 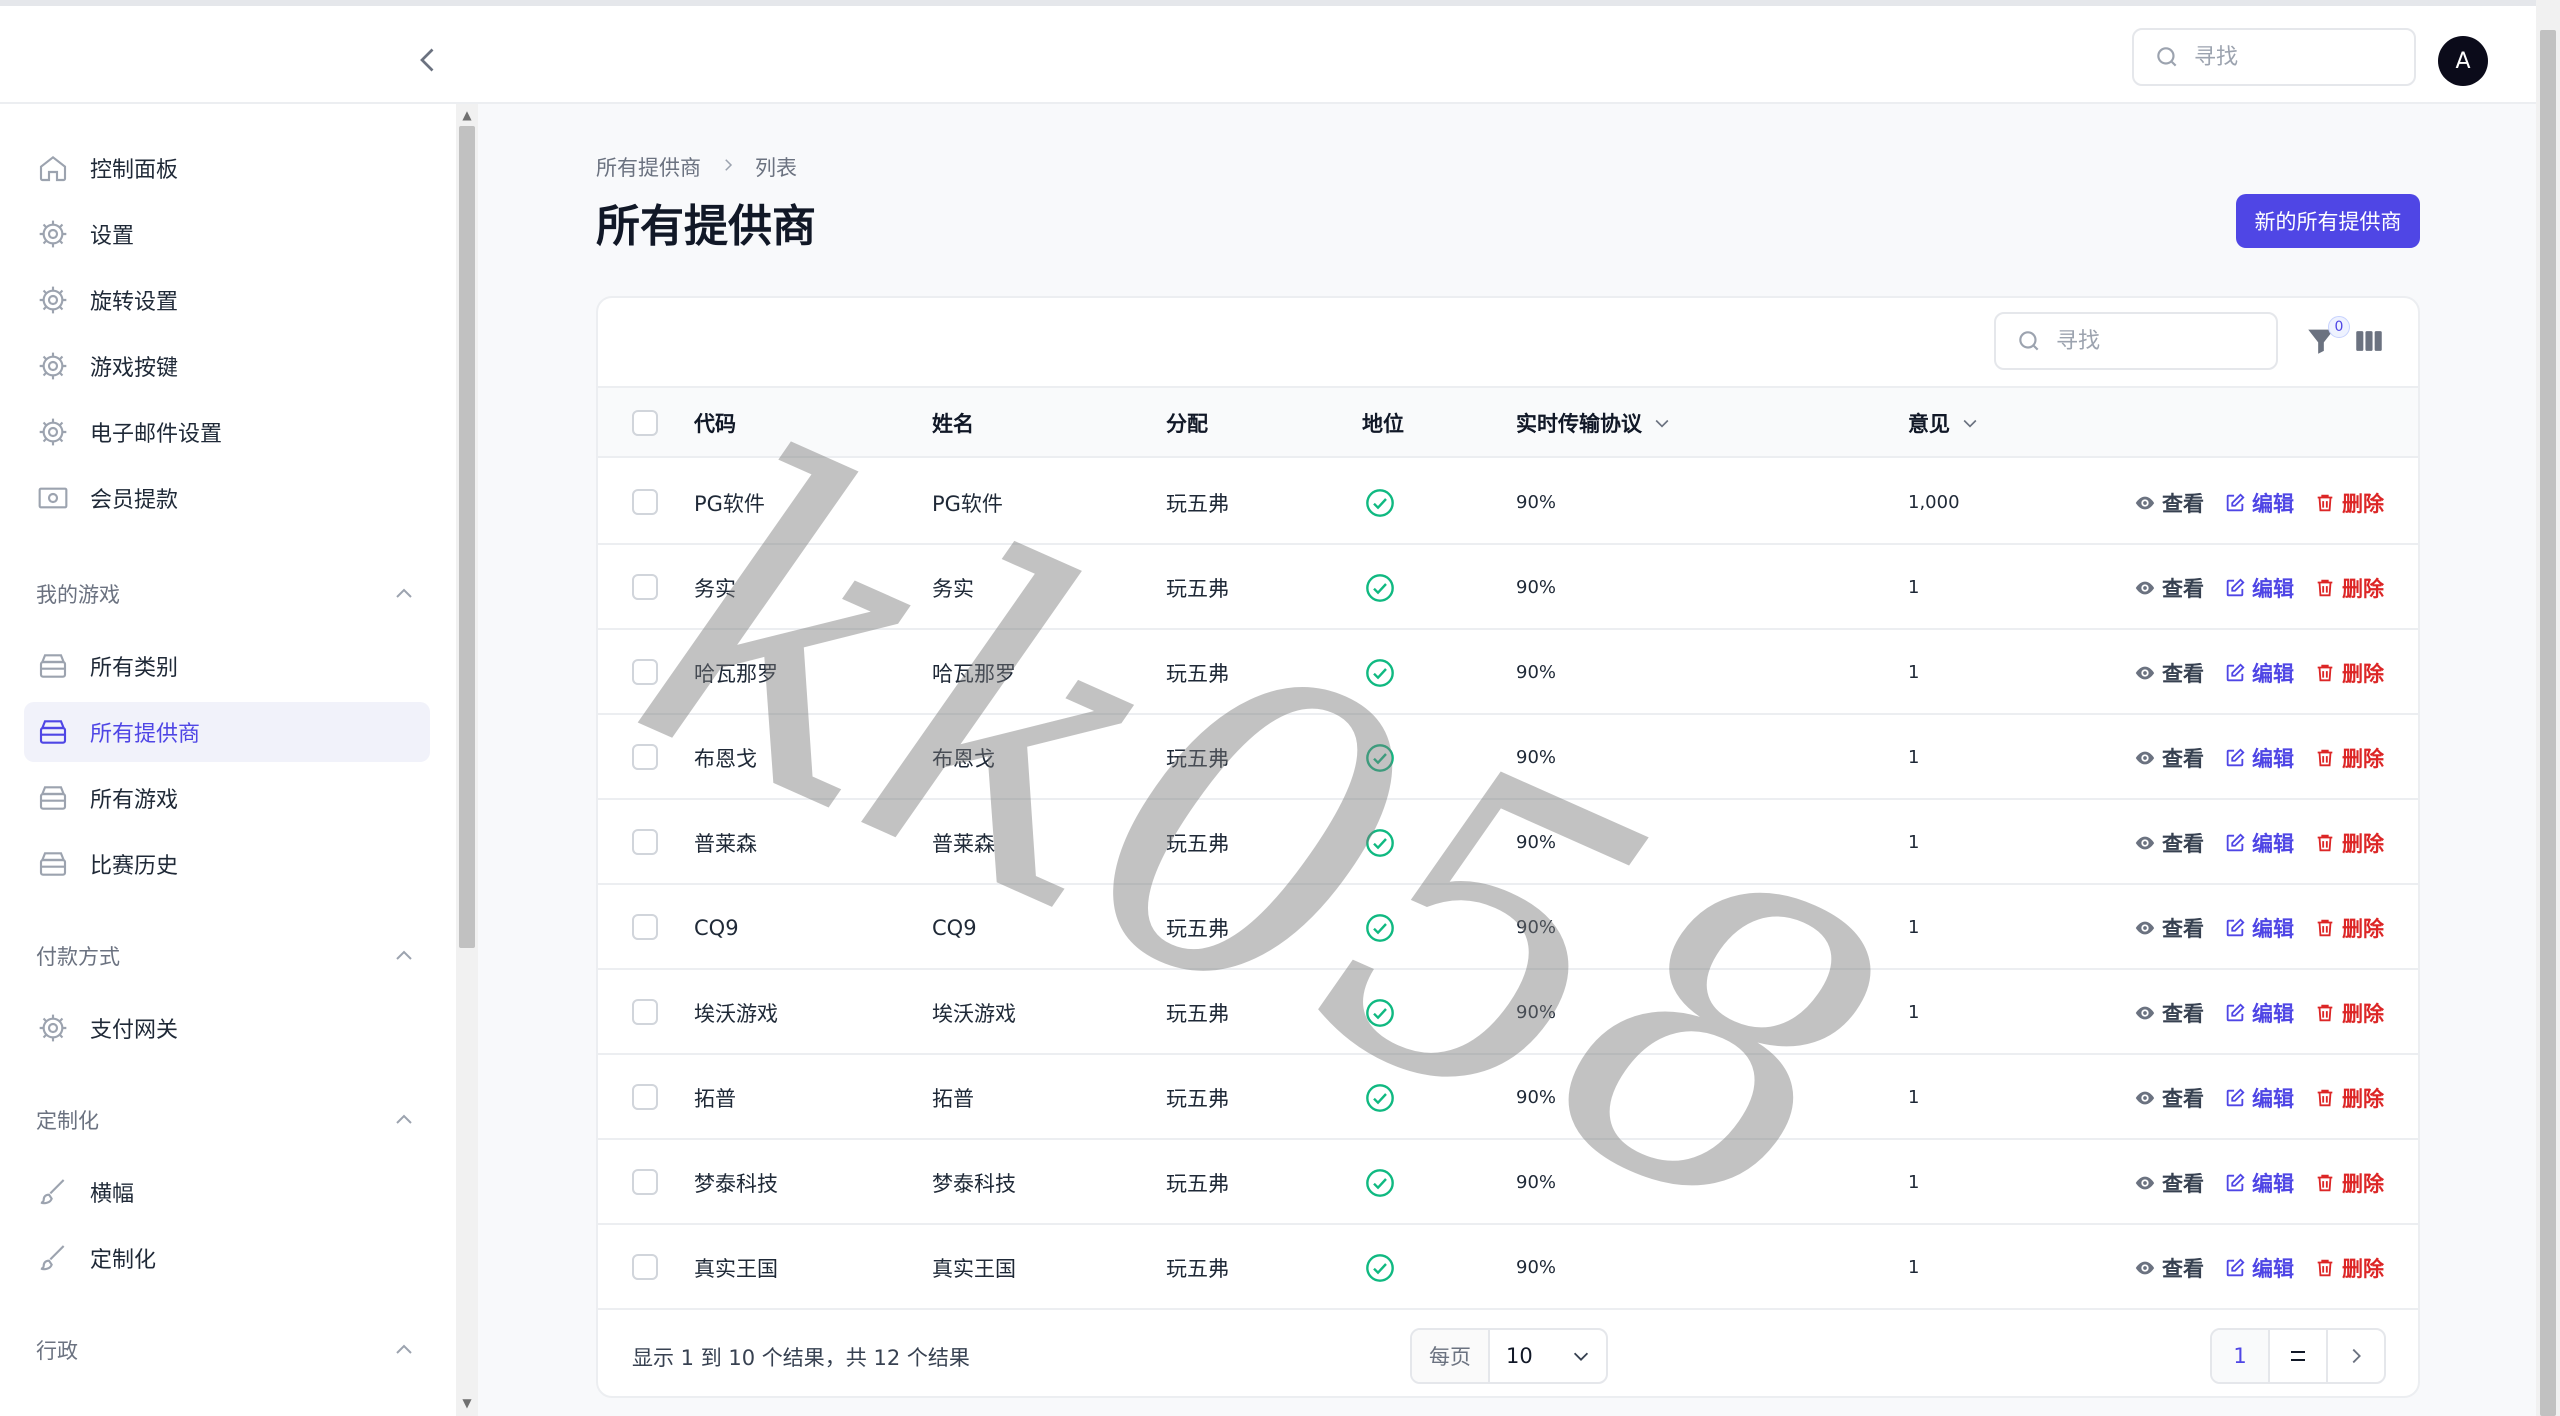 I want to click on sidebar-item-0: 控制面板, so click(x=227, y=168).